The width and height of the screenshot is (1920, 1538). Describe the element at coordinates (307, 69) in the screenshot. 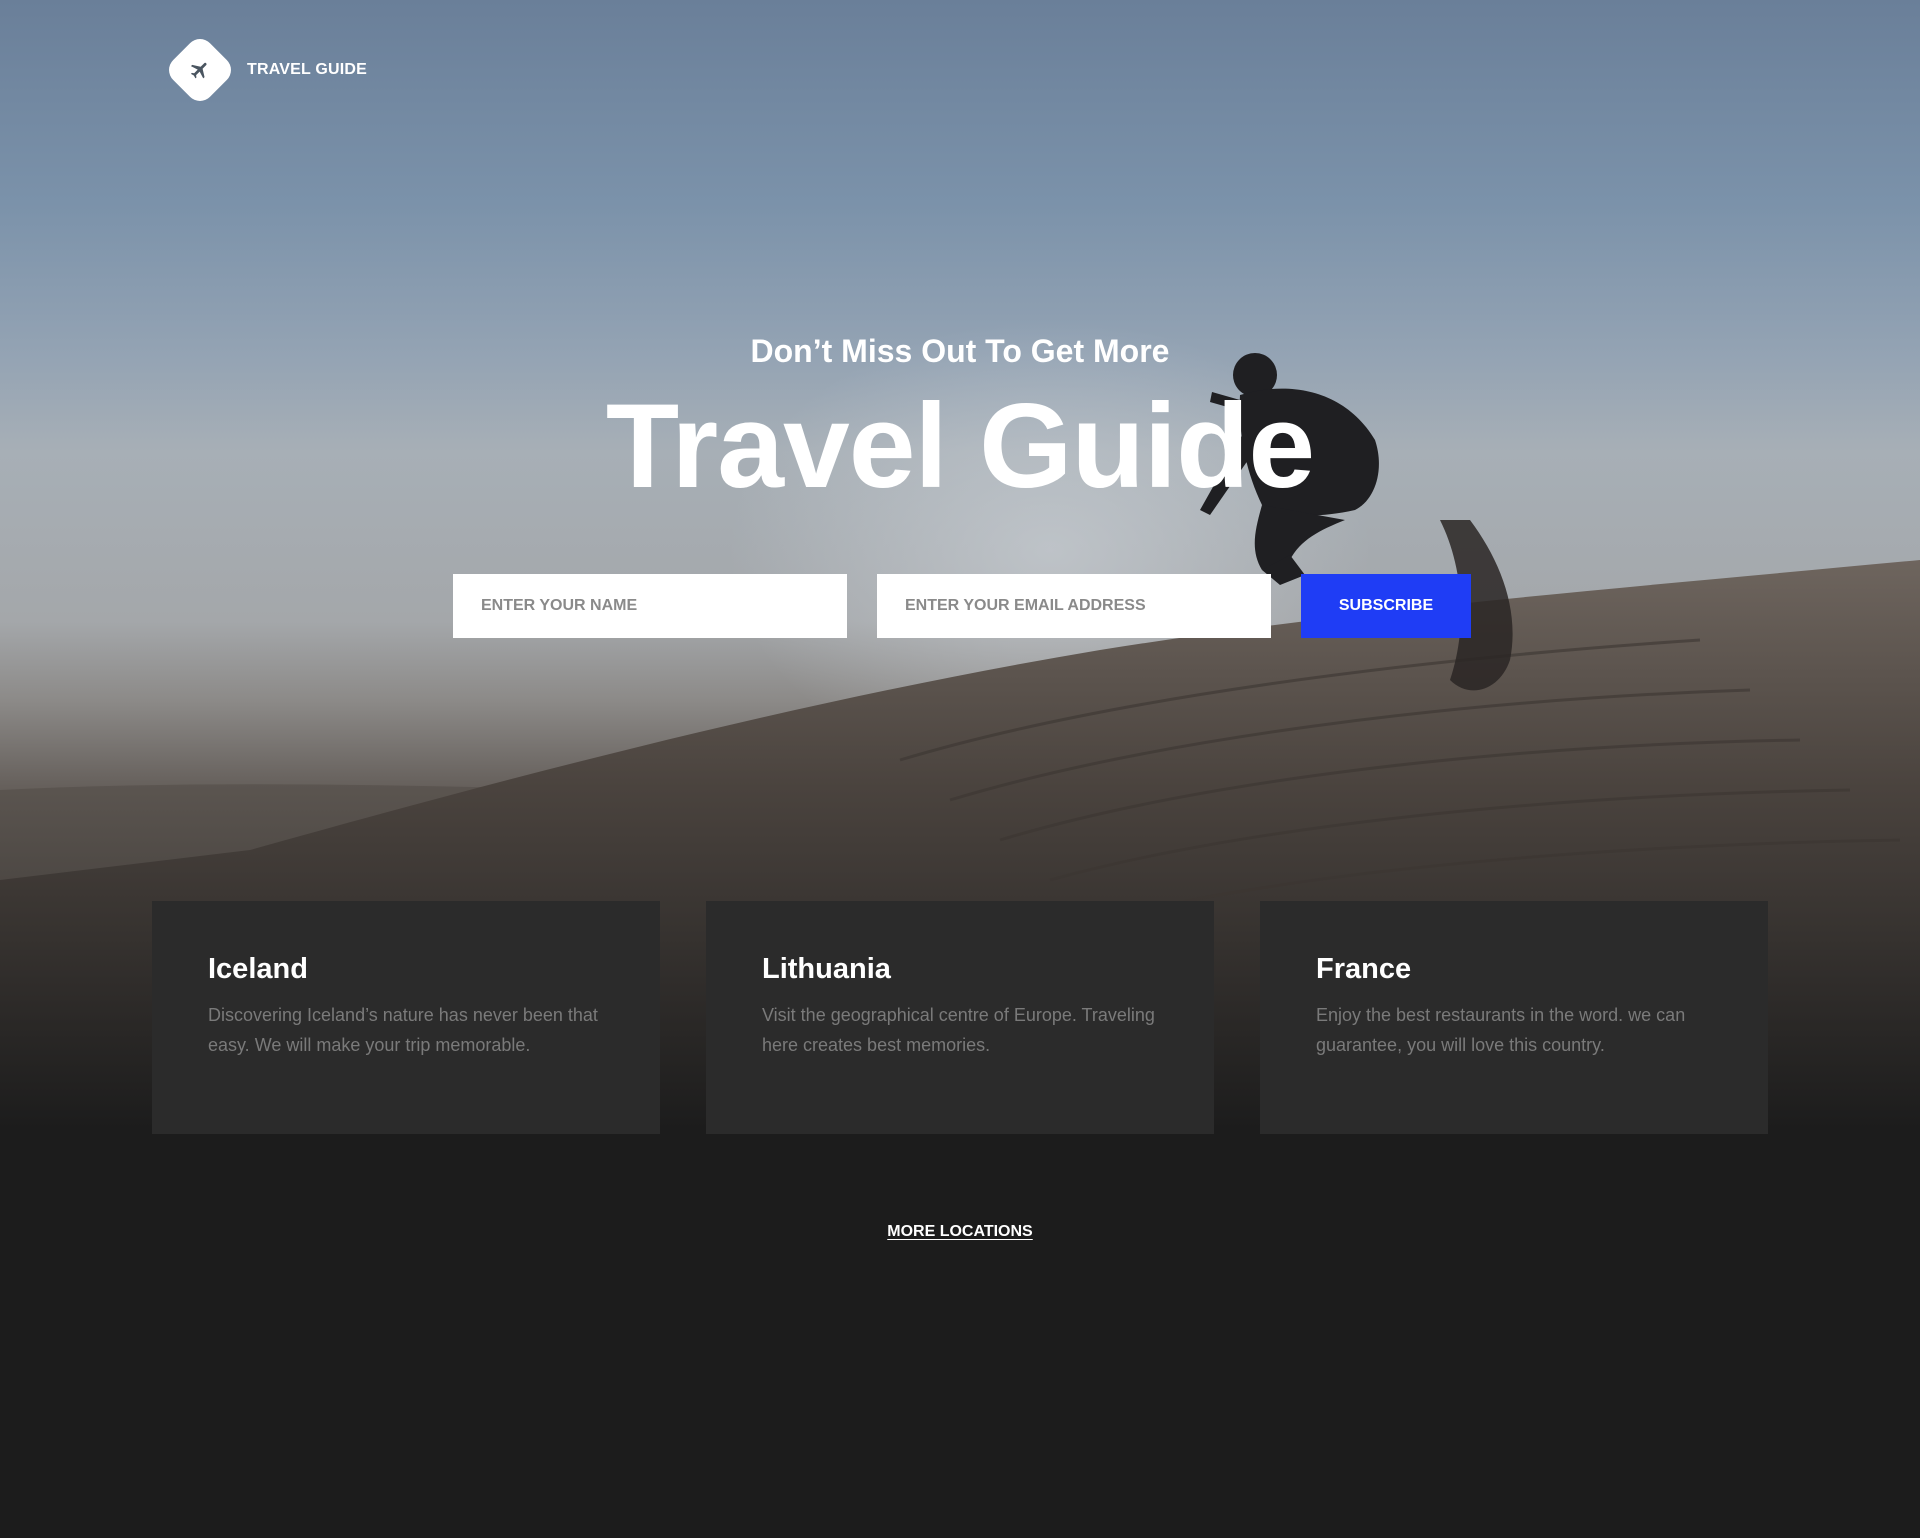

I see `brand-name: TRAVEL GUIDE` at that location.